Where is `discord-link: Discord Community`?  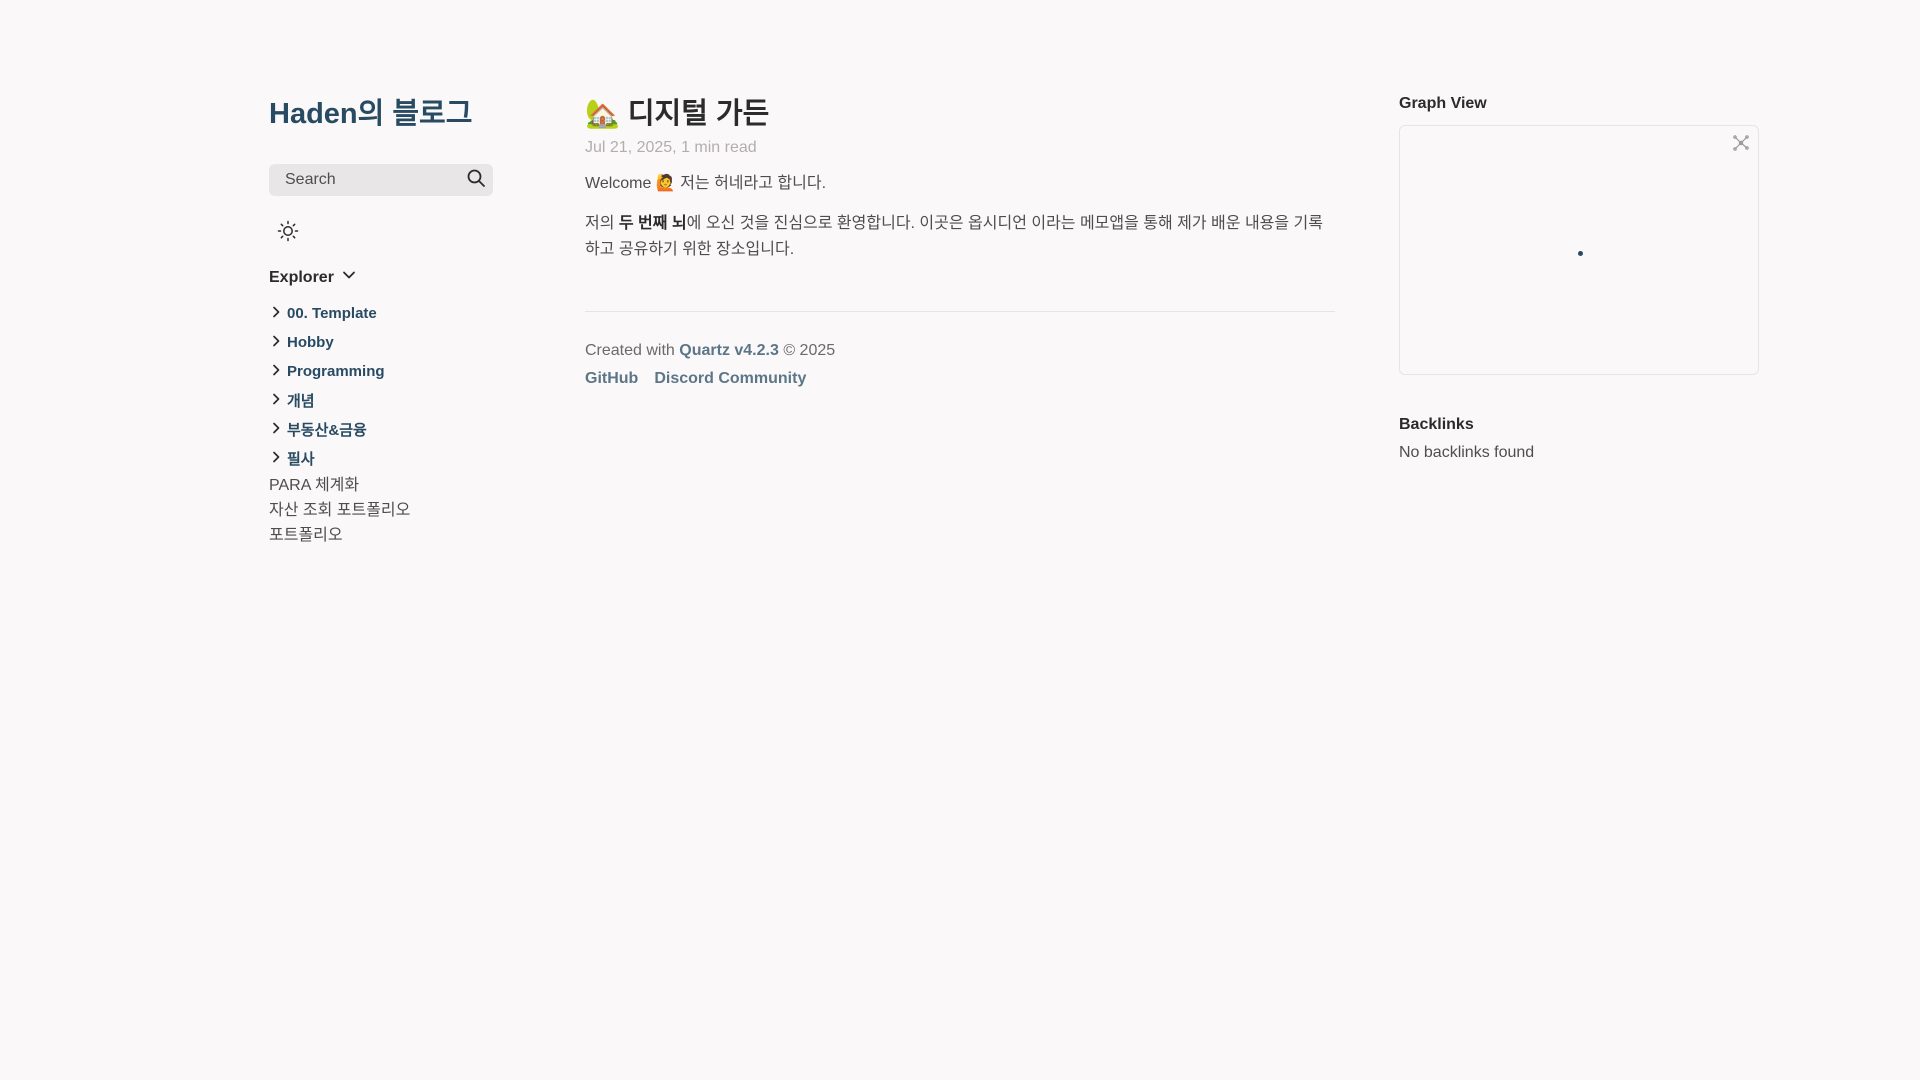
discord-link: Discord Community is located at coordinates (730, 379).